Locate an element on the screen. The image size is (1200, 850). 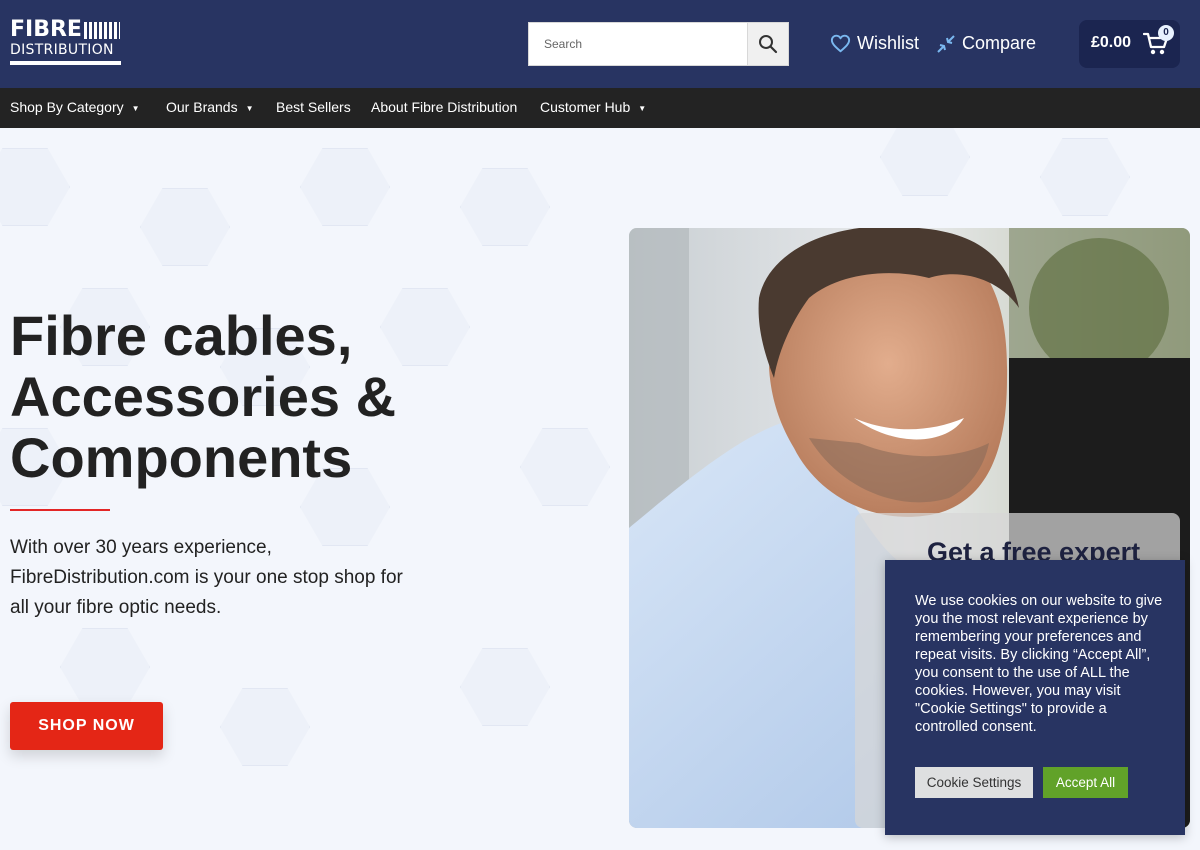
headline-line: Fibre cables, is located at coordinates (181, 335).